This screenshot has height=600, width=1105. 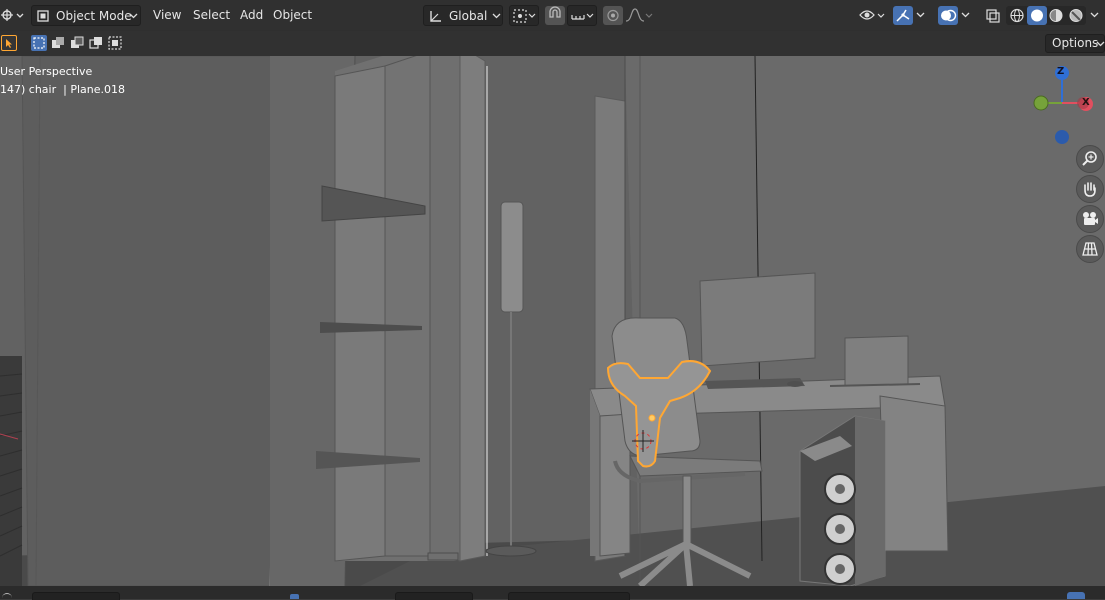 I want to click on menu-view: View, so click(x=167, y=15).